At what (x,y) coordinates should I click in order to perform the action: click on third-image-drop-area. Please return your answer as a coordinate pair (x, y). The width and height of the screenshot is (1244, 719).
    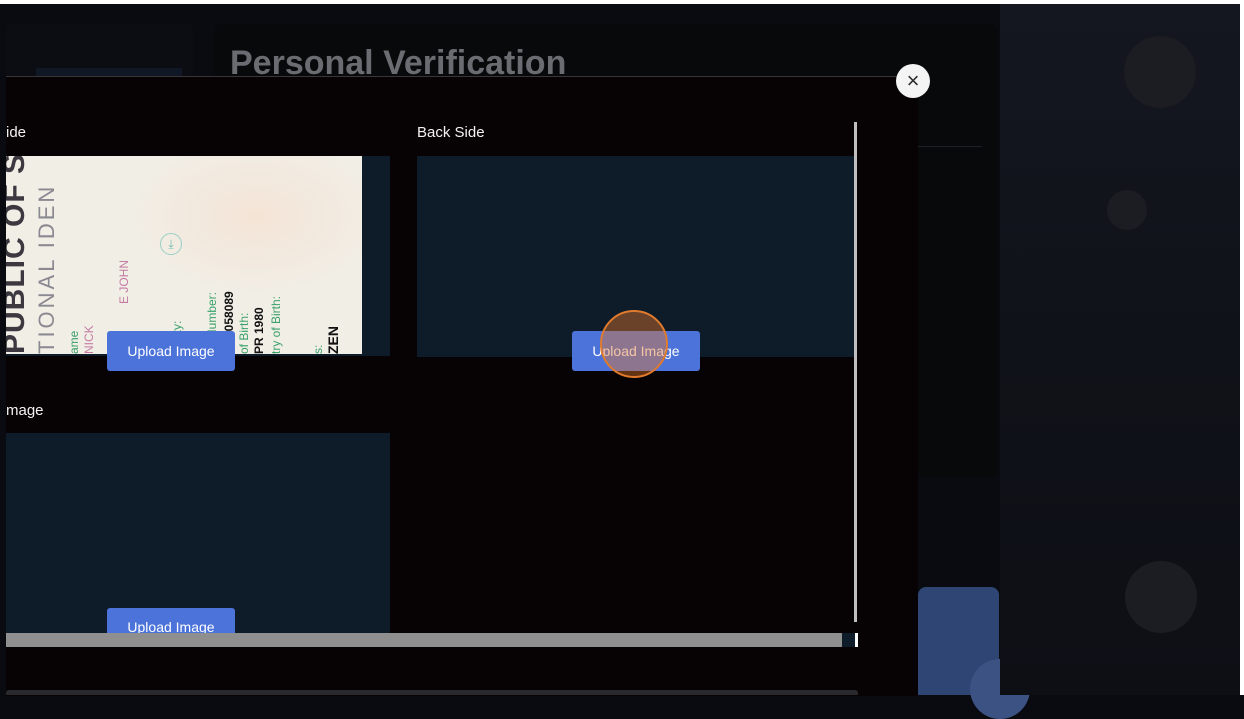
    Looking at the image, I should click on (198, 534).